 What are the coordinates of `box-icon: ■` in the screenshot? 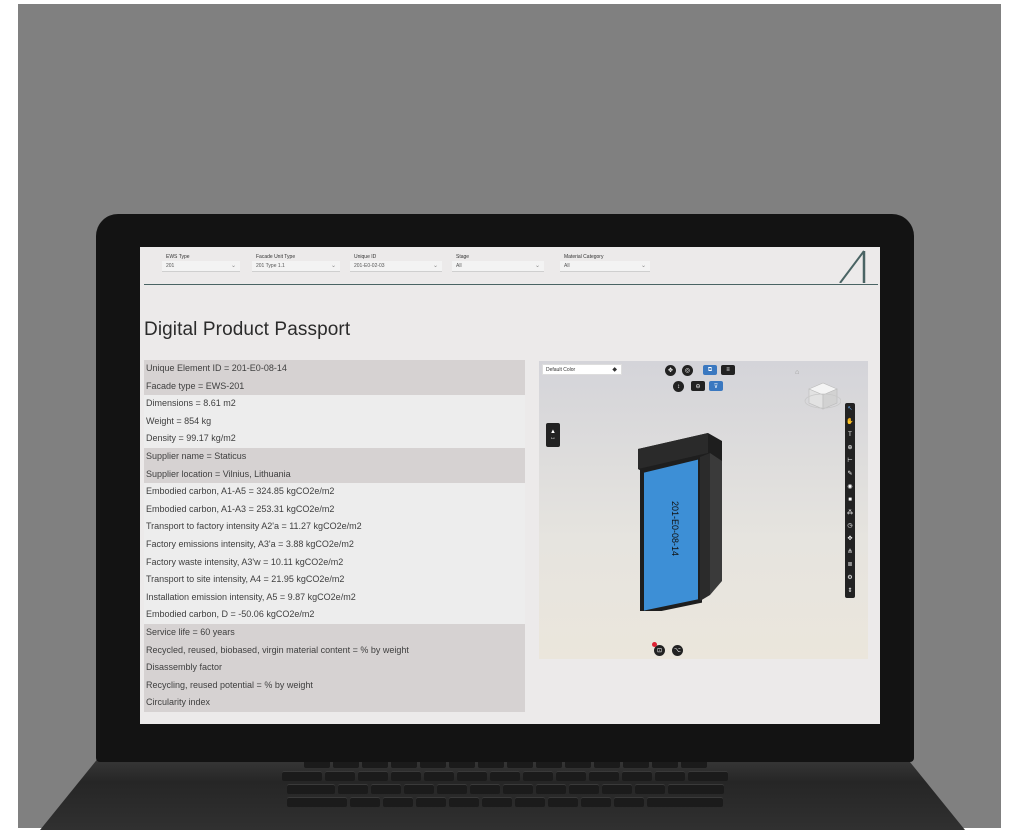 It's located at (850, 500).